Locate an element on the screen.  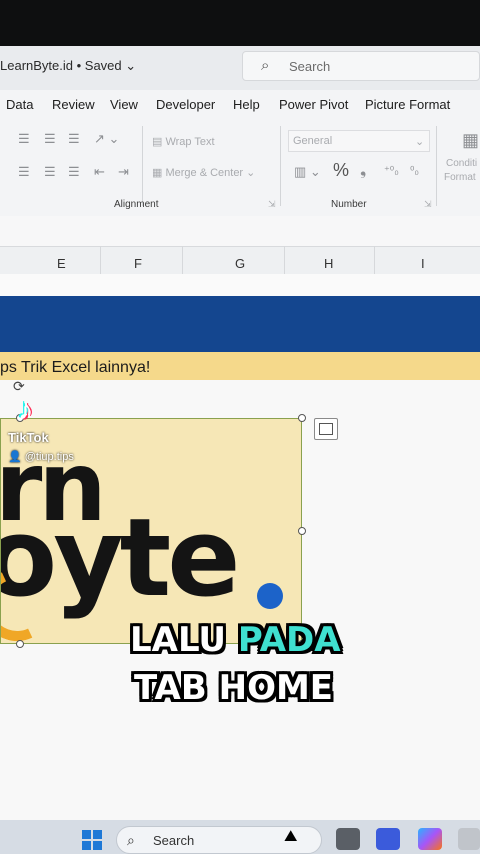
decrease-decimal-icon: ⁰₀ is located at coordinates (414, 170).